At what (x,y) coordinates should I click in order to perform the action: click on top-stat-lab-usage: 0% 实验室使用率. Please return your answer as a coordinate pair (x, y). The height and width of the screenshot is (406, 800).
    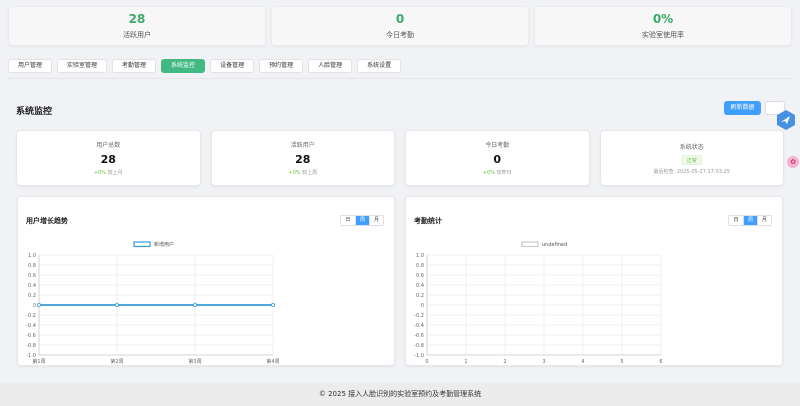
    Looking at the image, I should click on (663, 26).